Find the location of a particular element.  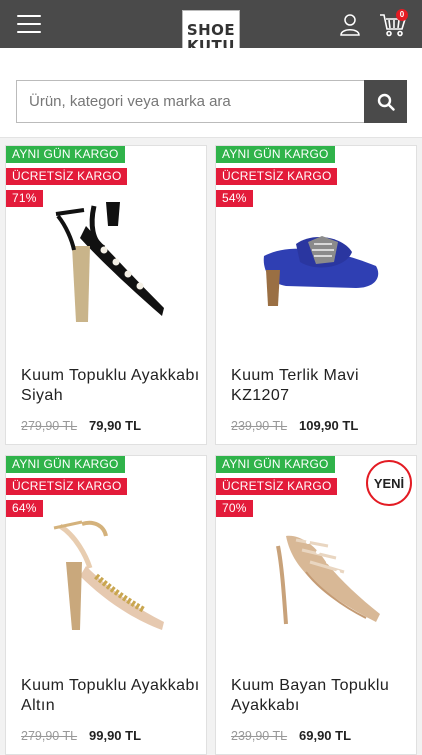

search-icon is located at coordinates (386, 102).